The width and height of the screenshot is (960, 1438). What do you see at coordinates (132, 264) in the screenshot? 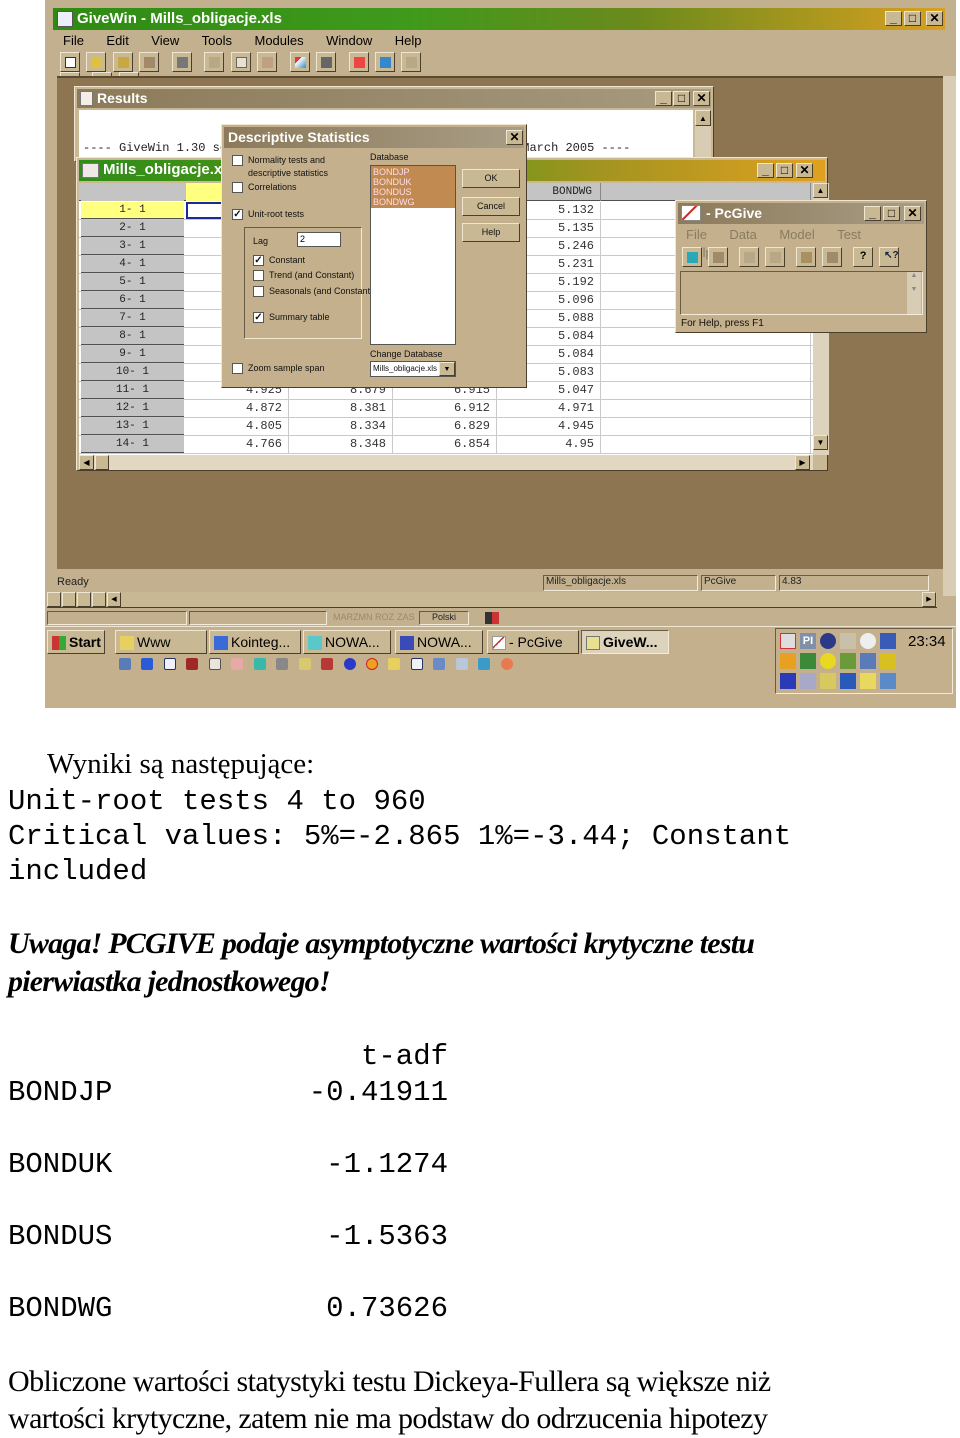
I see `row-header: 4- 1` at bounding box center [132, 264].